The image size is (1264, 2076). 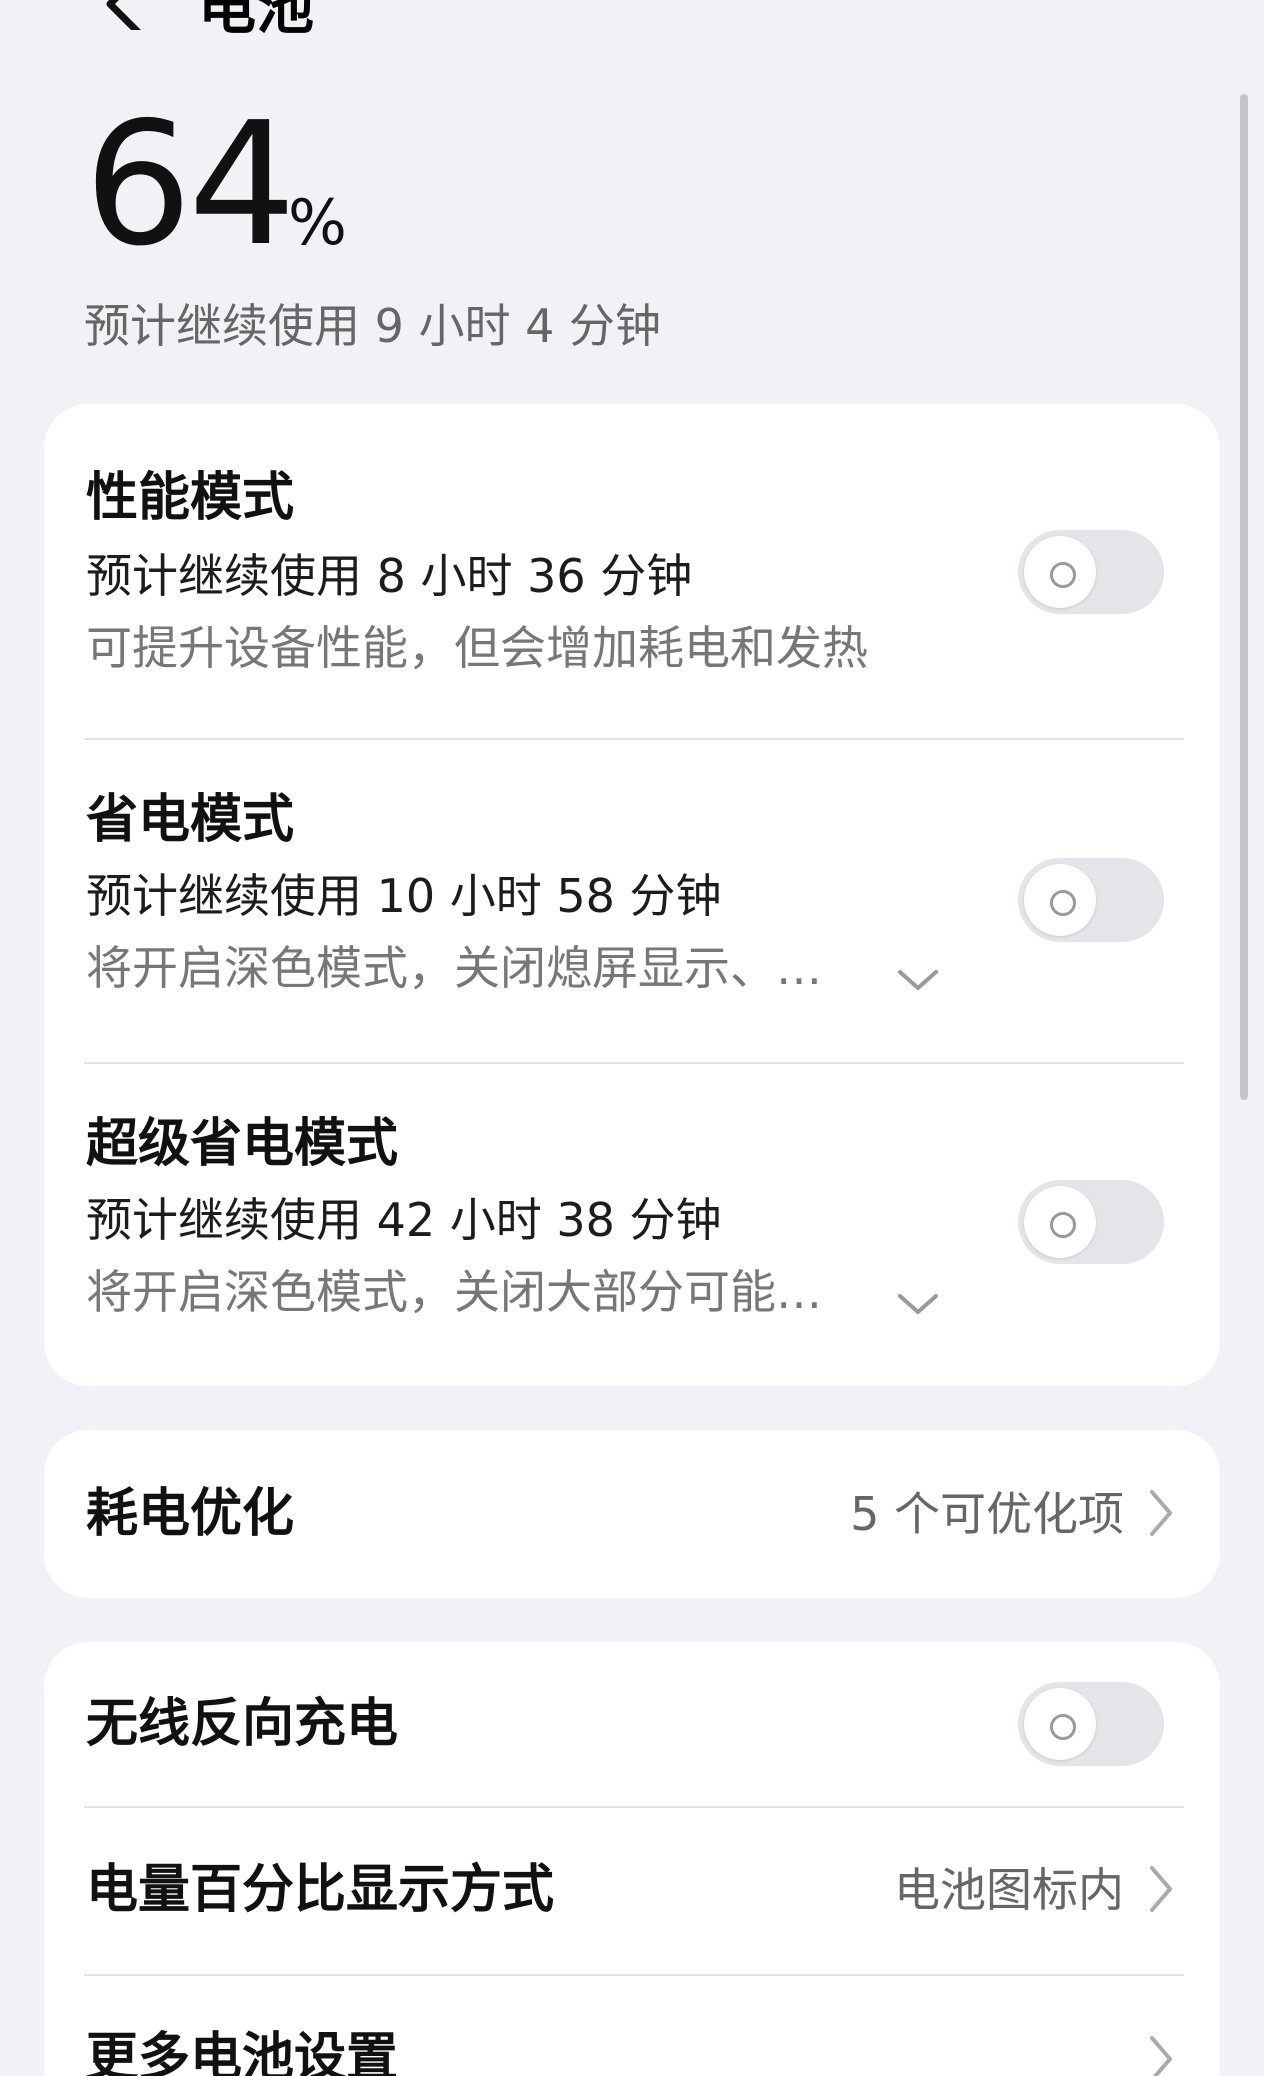 I want to click on performance-mode-title: 性能模式, so click(x=190, y=498).